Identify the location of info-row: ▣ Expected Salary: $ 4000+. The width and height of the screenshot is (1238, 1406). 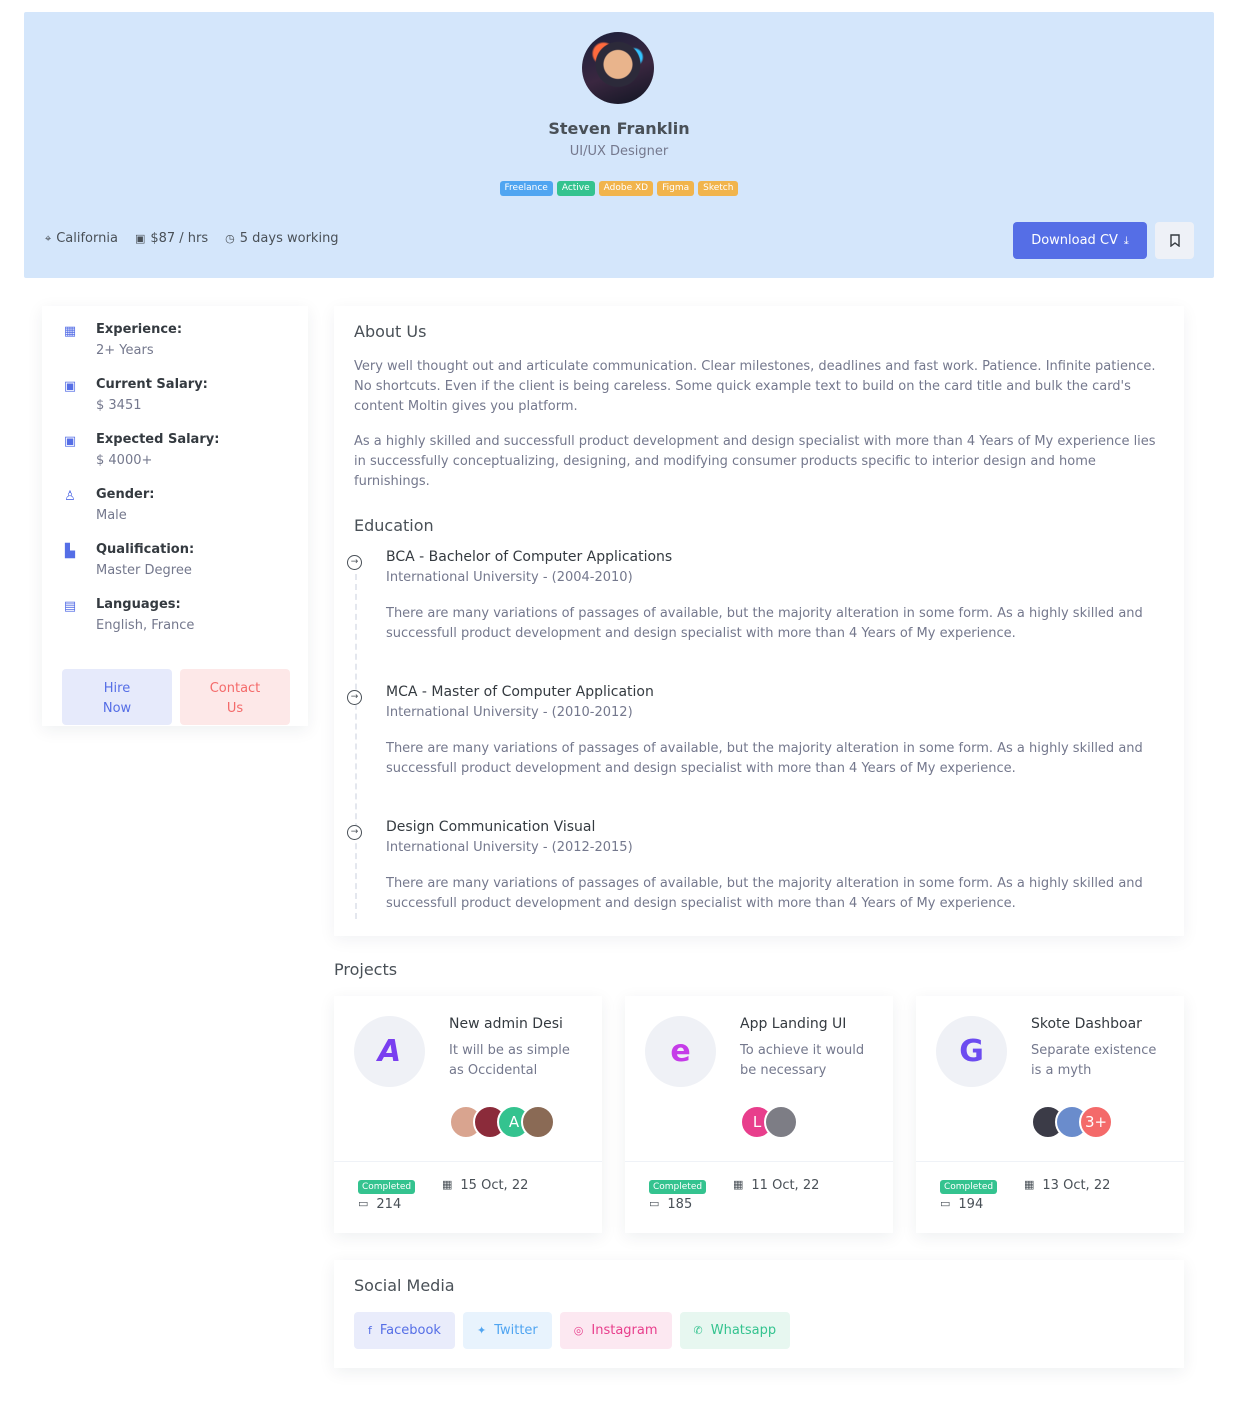
(141, 450).